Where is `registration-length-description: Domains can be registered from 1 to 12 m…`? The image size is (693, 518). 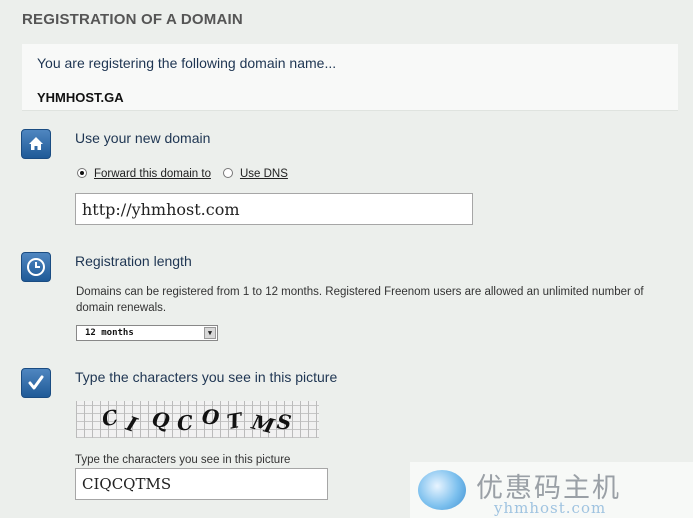 registration-length-description: Domains can be registered from 1 to 12 m… is located at coordinates (360, 300).